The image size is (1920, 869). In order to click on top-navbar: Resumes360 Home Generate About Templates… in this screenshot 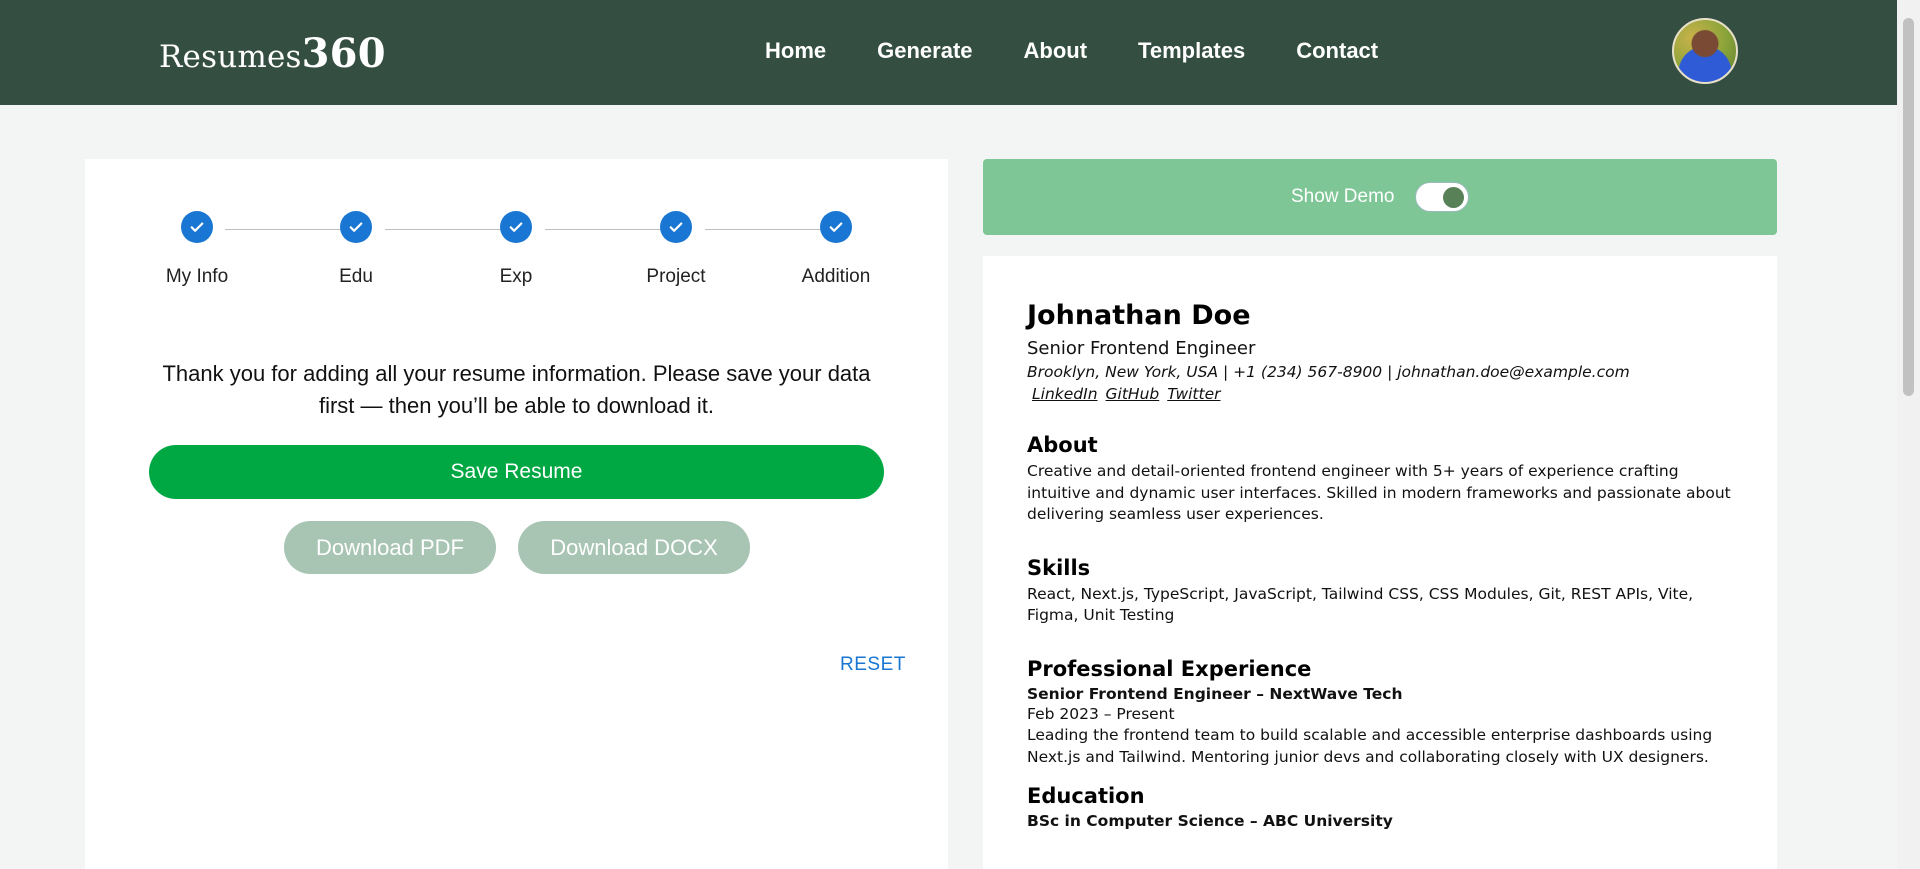, I will do `click(948, 52)`.